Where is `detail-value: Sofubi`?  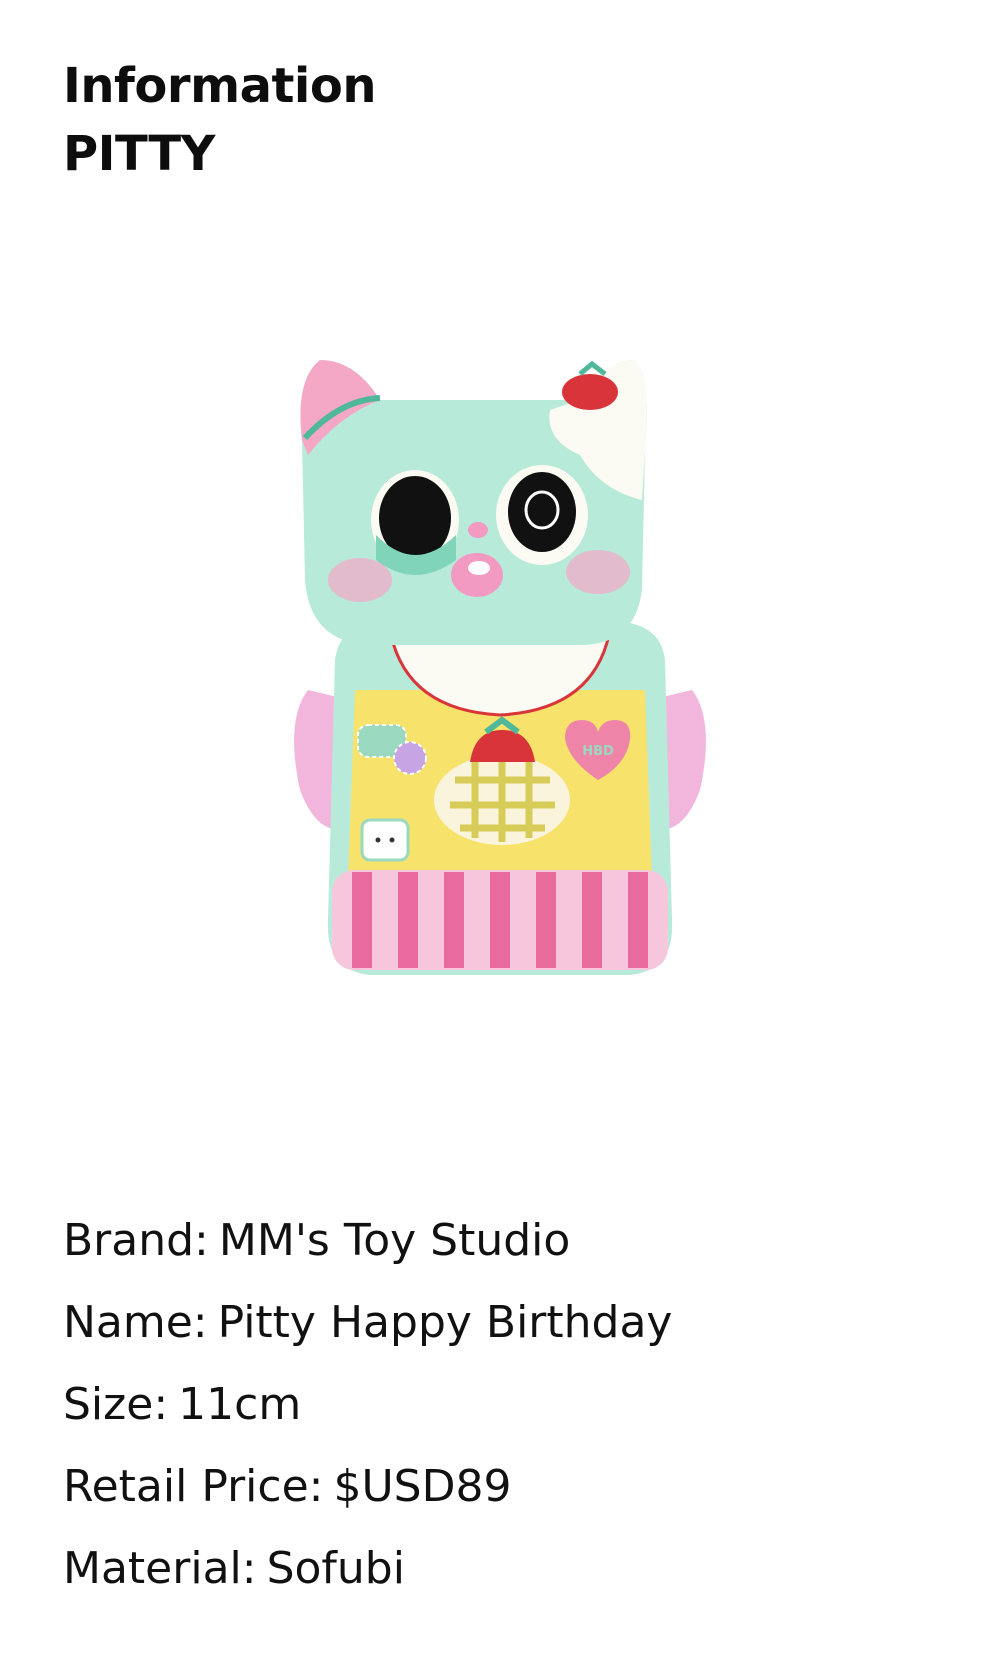 detail-value: Sofubi is located at coordinates (335, 1568).